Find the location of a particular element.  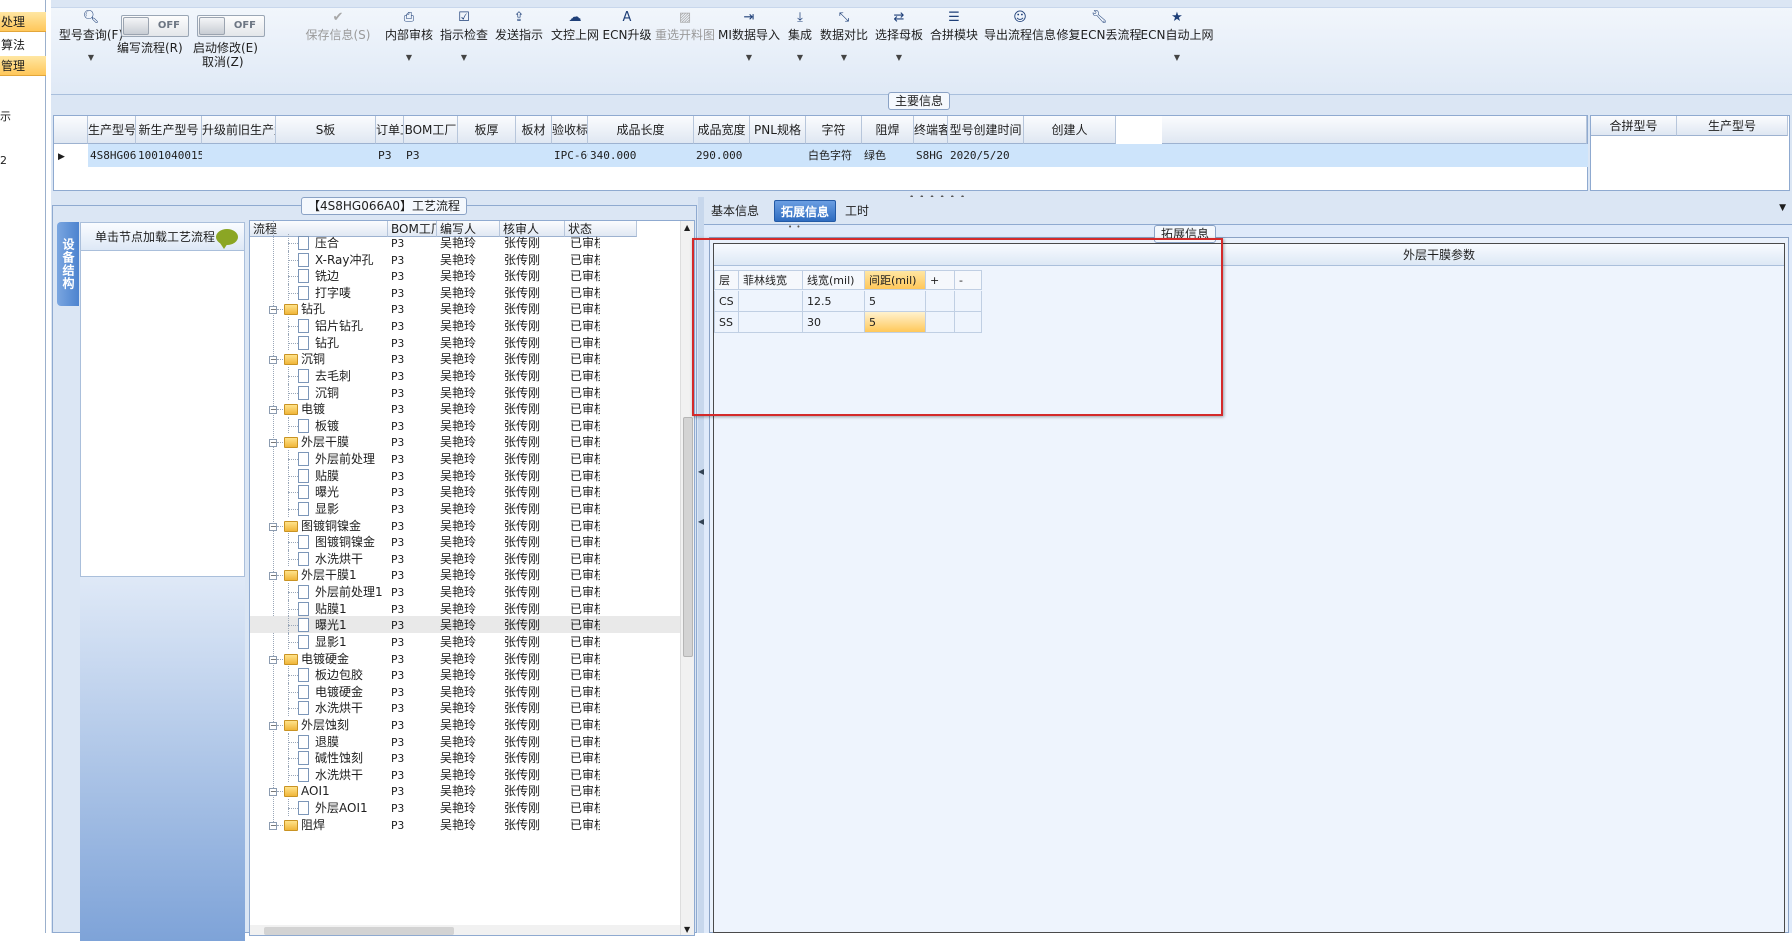

column-header: 升级前旧生产型号 is located at coordinates (239, 130).